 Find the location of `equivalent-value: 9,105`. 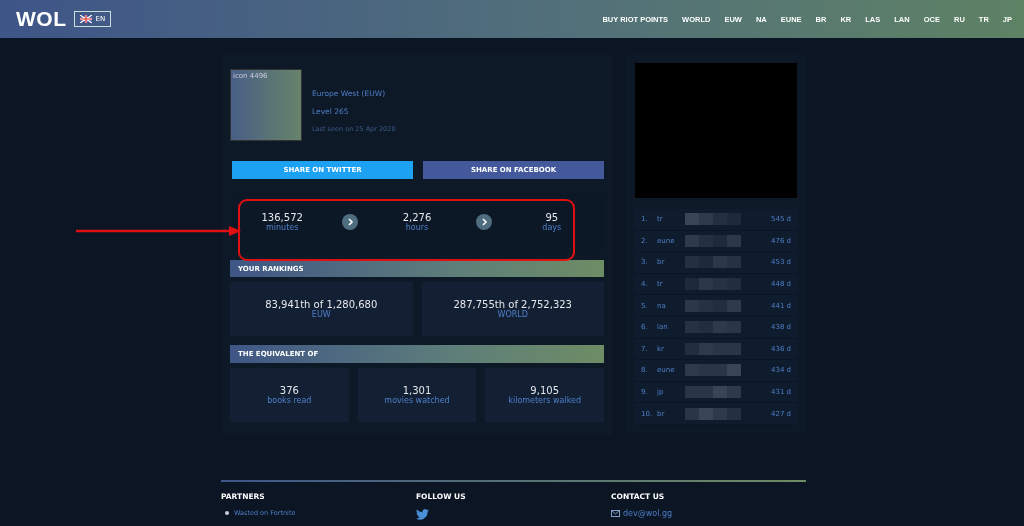

equivalent-value: 9,105 is located at coordinates (544, 390).